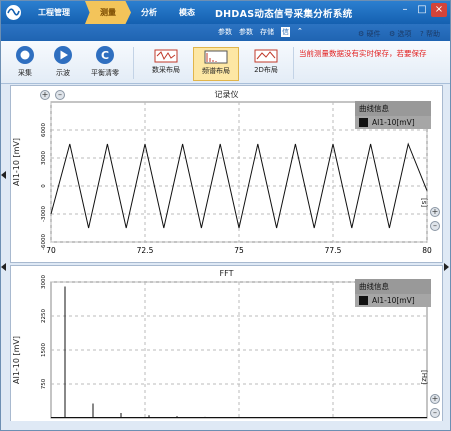 The height and width of the screenshot is (431, 451). What do you see at coordinates (216, 71) in the screenshot?
I see `layout-spectrum-label: 频谱布局` at bounding box center [216, 71].